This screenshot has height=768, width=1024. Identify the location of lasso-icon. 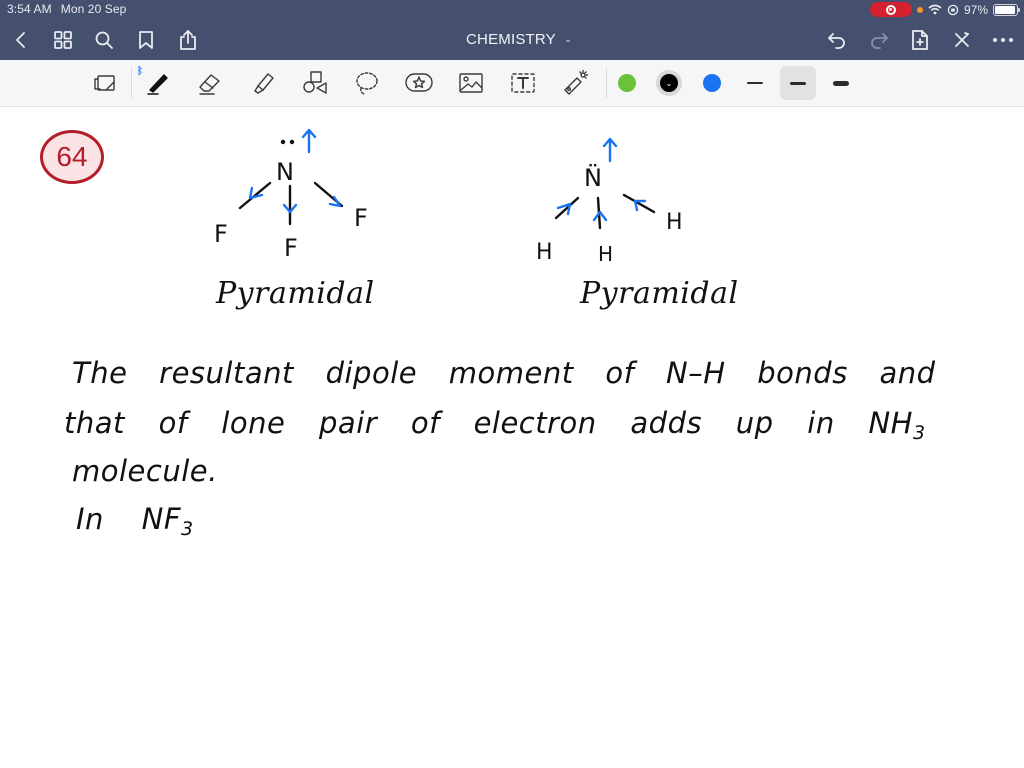
(367, 83).